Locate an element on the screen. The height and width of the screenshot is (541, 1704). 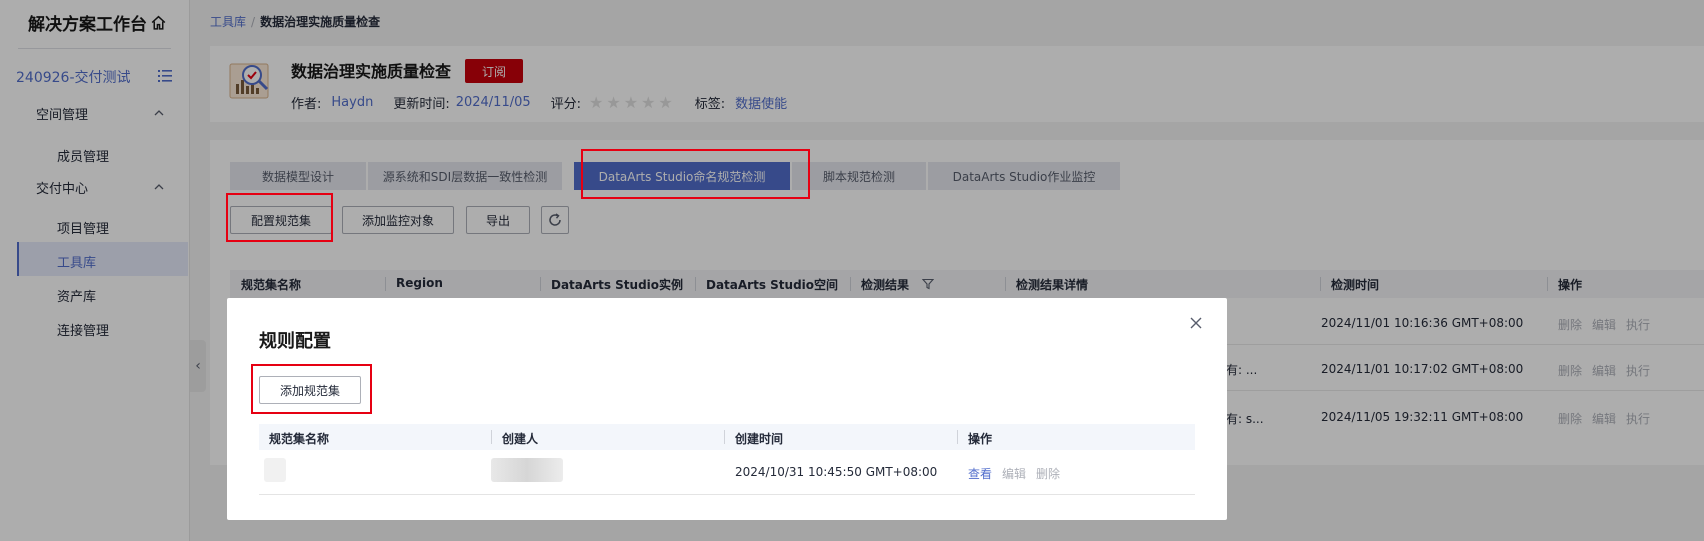
dialog-title: 规则配置 is located at coordinates (295, 341).